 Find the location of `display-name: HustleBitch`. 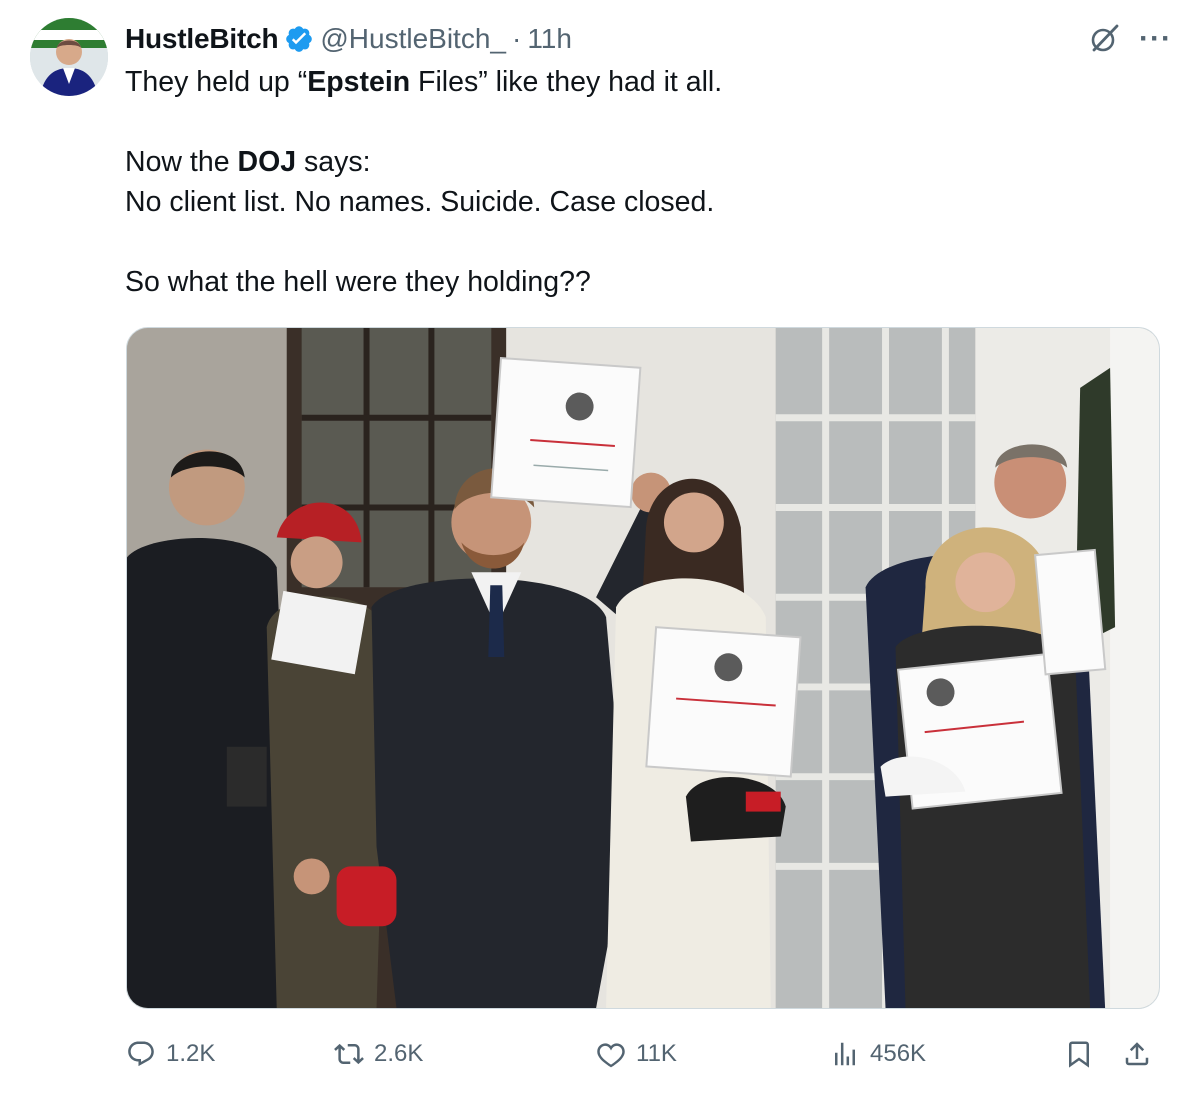

display-name: HustleBitch is located at coordinates (202, 39).